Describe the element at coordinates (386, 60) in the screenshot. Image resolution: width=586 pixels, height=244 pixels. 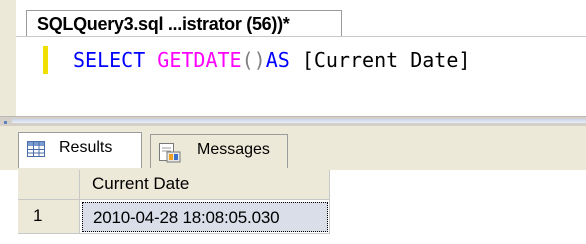
I see `column-alias: [Current Date]` at that location.